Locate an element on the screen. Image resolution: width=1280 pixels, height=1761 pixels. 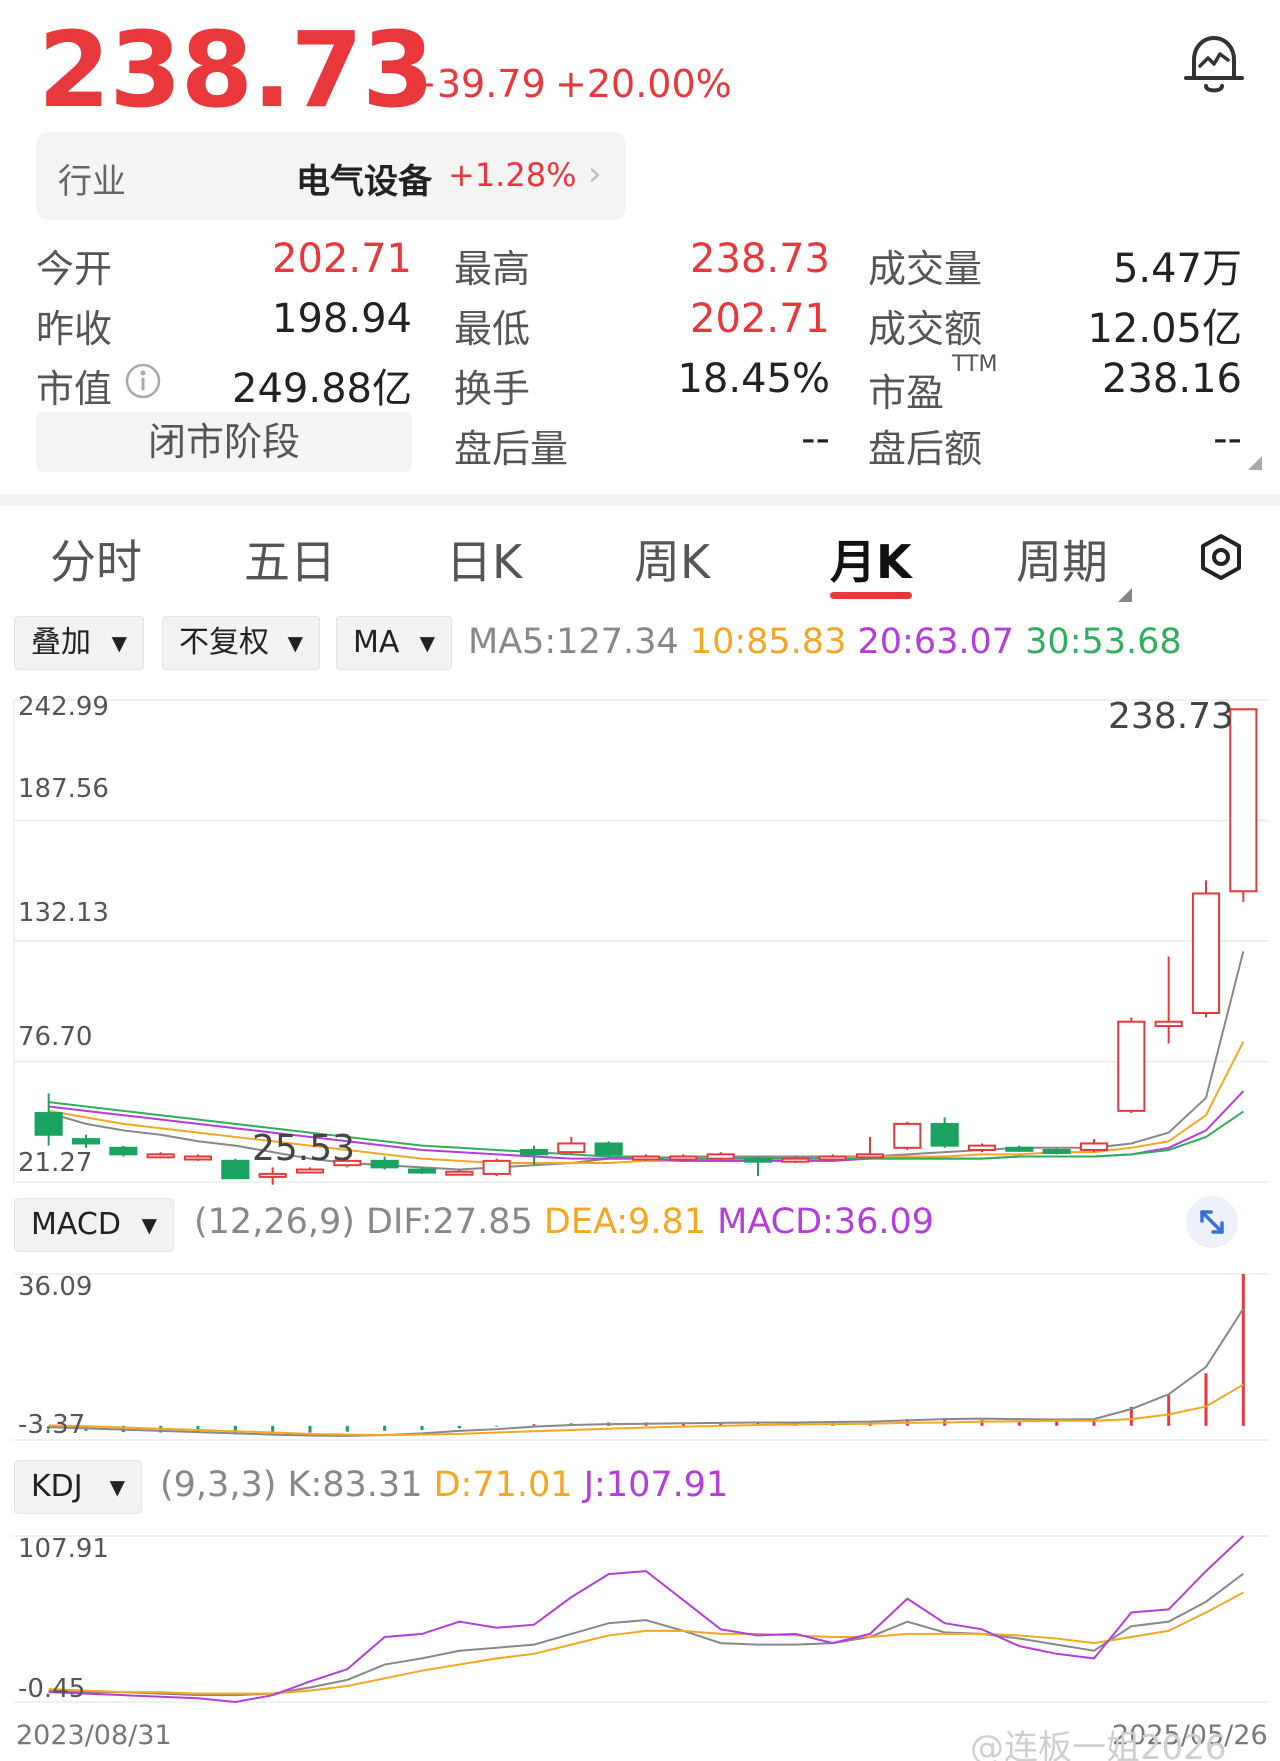
last-price: 238.73 is located at coordinates (236, 70).